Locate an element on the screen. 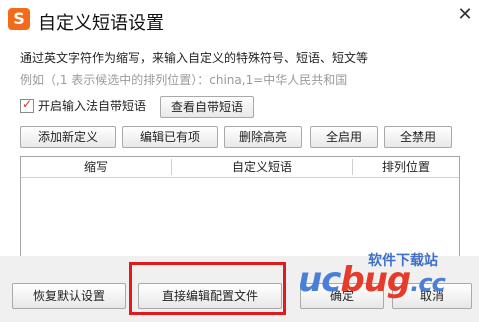  watermark-logo-part: uc is located at coordinates (319, 280).